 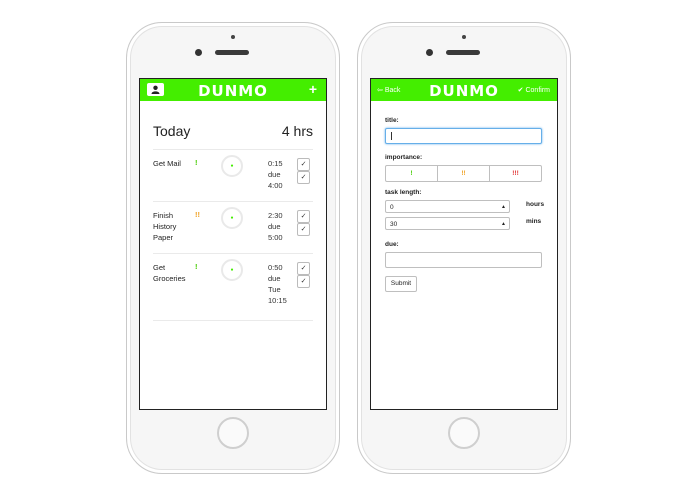 I want to click on top-bar: ⇦ Back DUNMO ✔ Confirm, so click(x=464, y=90).